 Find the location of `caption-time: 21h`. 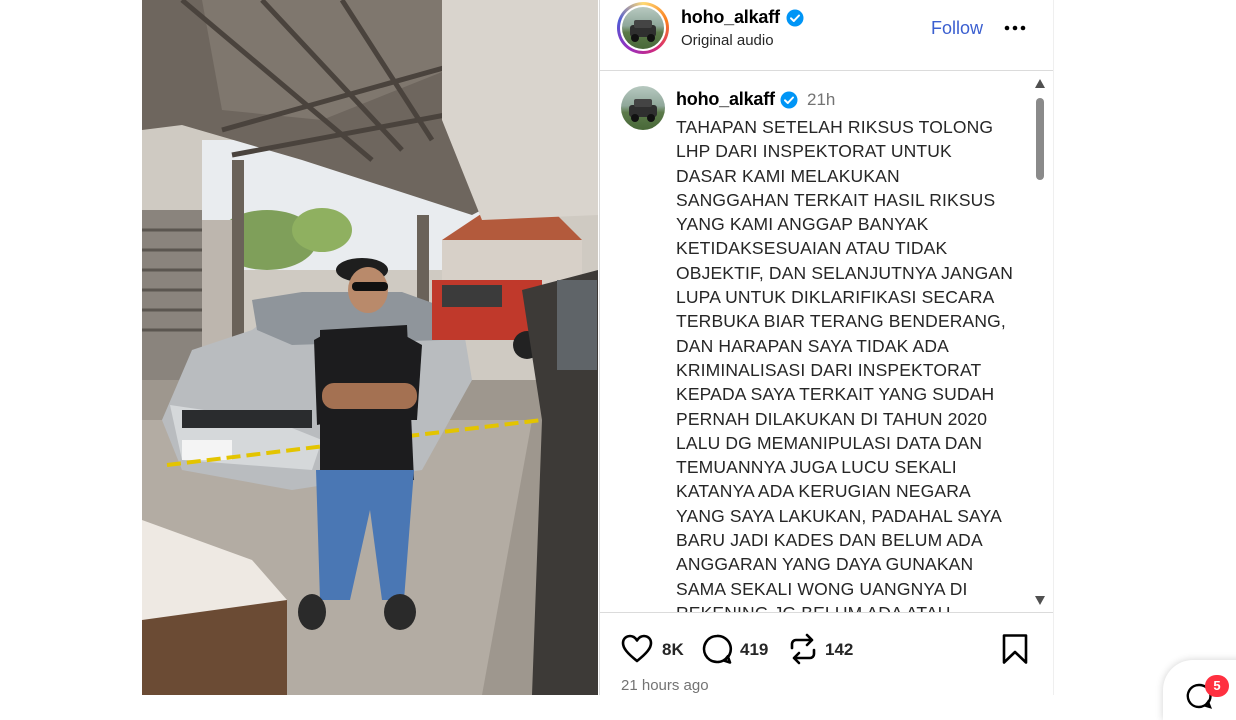

caption-time: 21h is located at coordinates (821, 99).